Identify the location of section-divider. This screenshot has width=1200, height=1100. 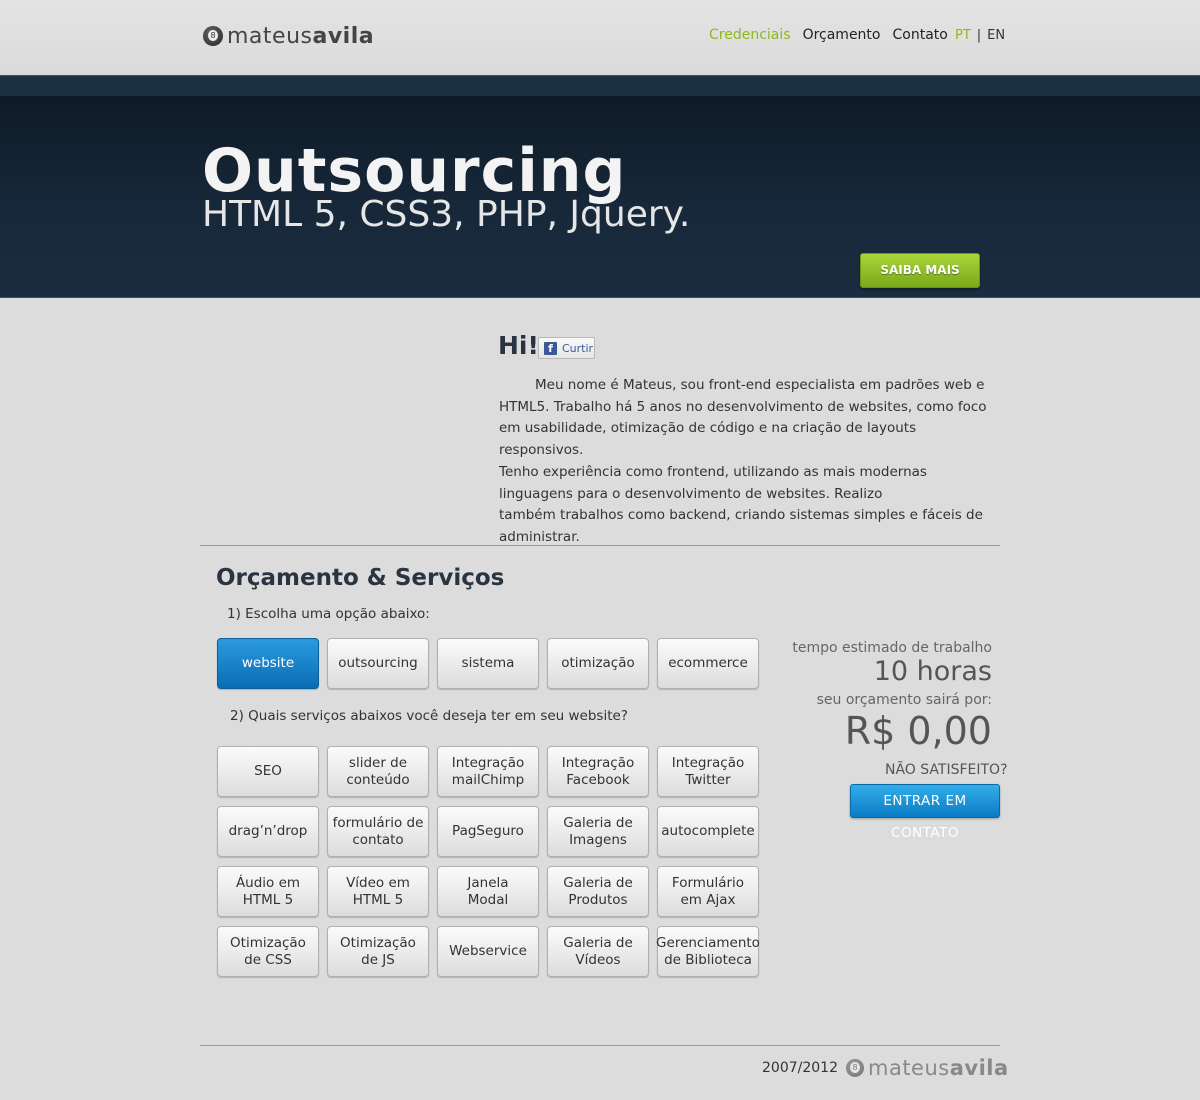
(600, 545).